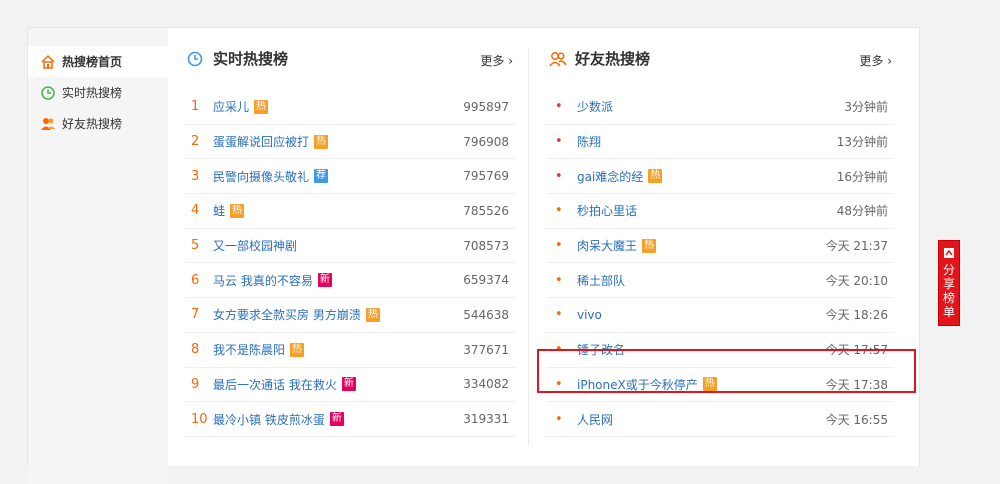 This screenshot has height=484, width=1000. Describe the element at coordinates (231, 106) in the screenshot. I see `topic-link: 应采儿` at that location.